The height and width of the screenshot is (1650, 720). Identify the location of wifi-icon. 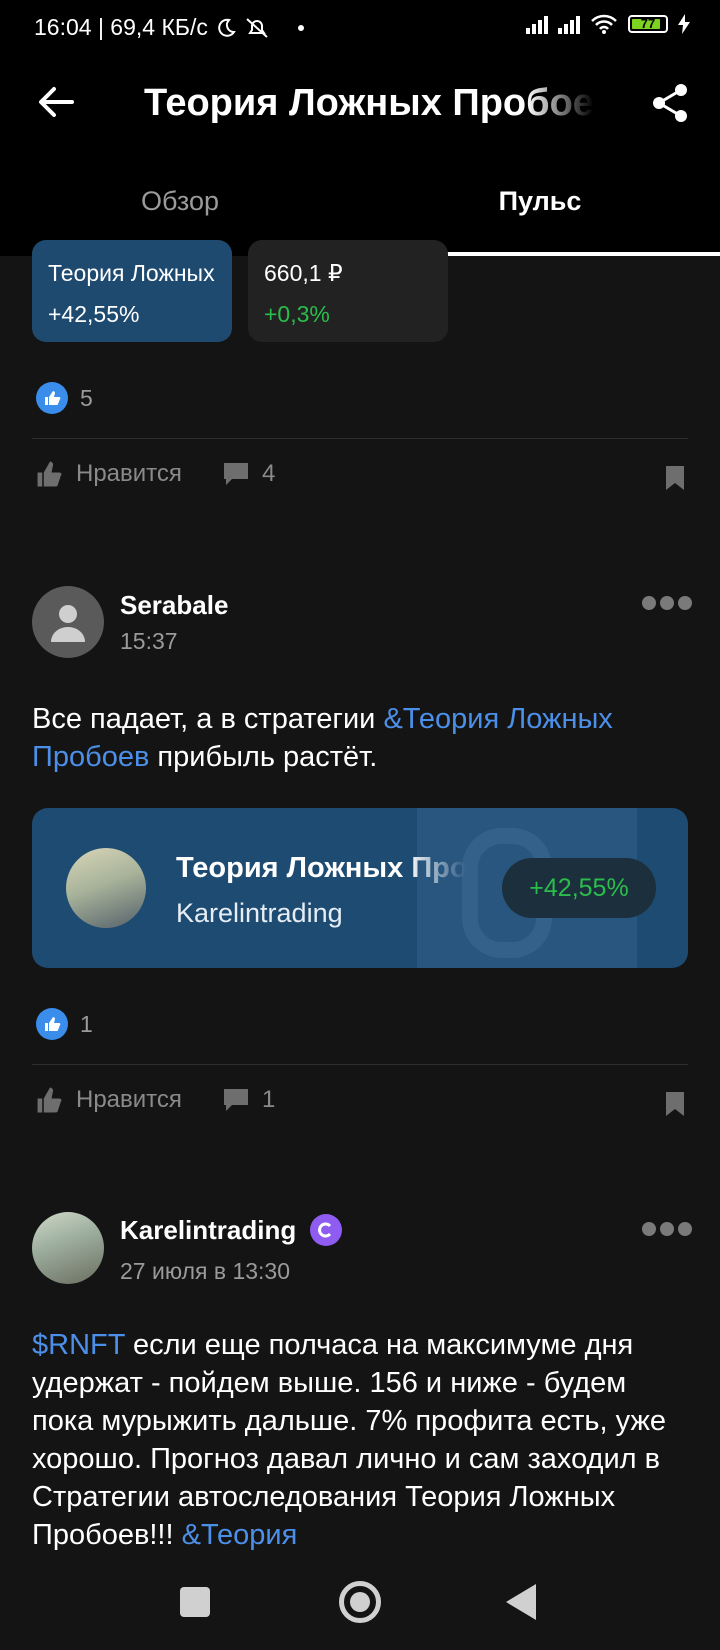
(604, 24).